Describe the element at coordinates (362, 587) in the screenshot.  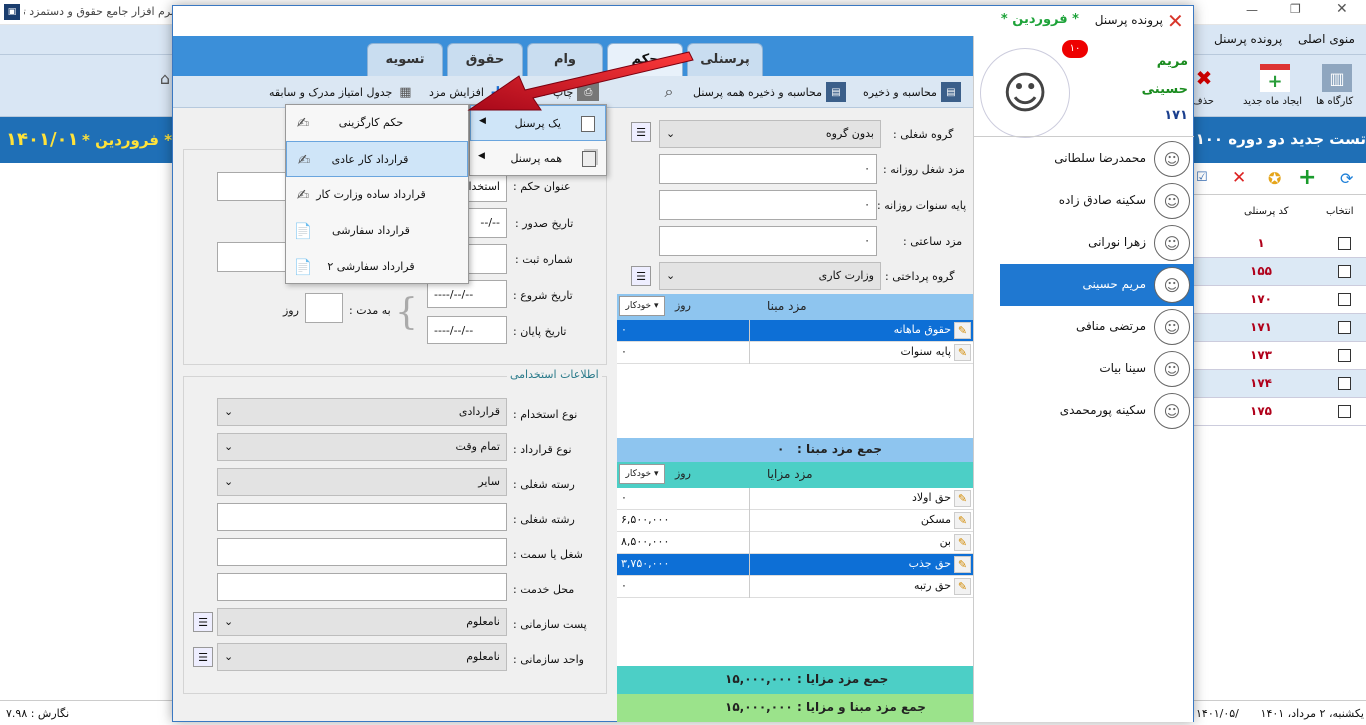
I see `service-location-input` at that location.